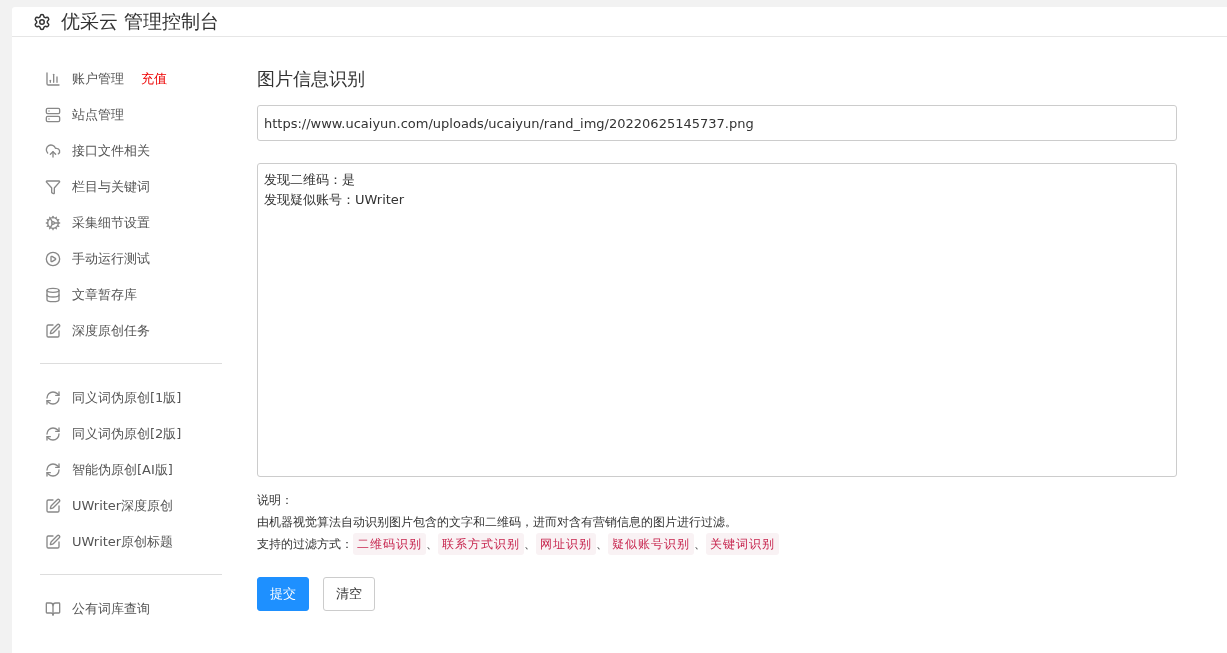  Describe the element at coordinates (131, 151) in the screenshot. I see `sidebar-item: 接口文件相关` at that location.